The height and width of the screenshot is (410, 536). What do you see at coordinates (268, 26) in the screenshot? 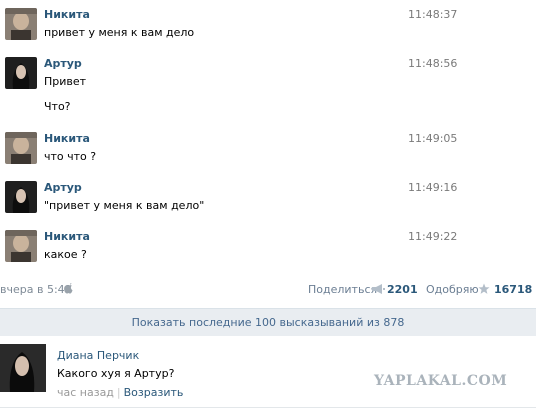
I see `message-1: Никита 11:48:37 привет у меня к вам дело` at bounding box center [268, 26].